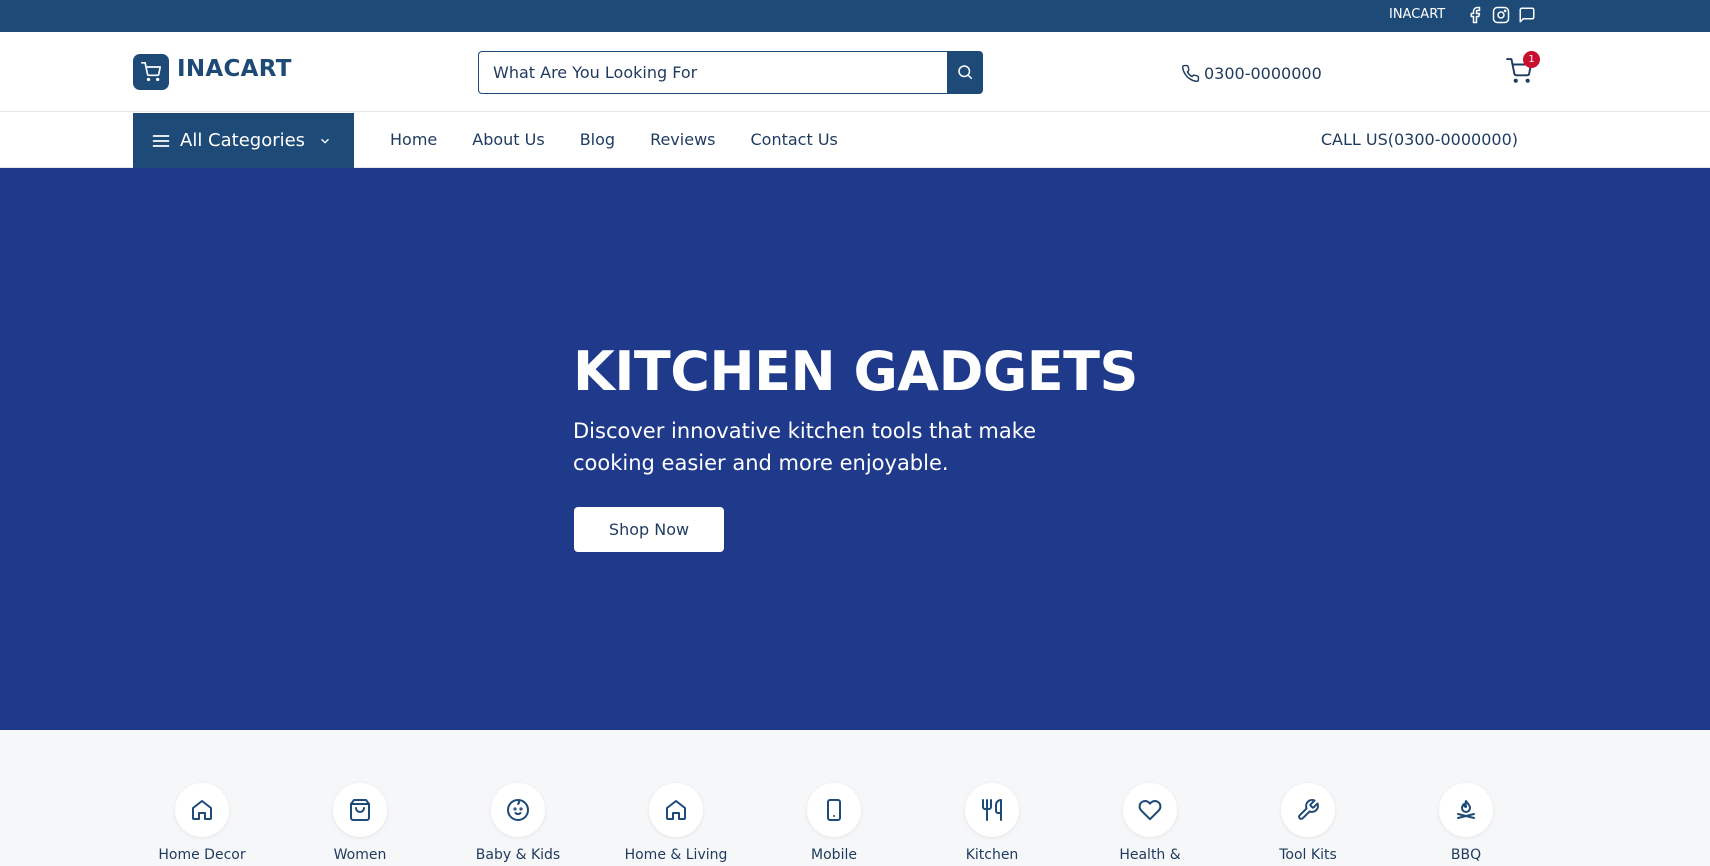 The width and height of the screenshot is (1710, 866). Describe the element at coordinates (1501, 15) in the screenshot. I see `instagram-icon` at that location.